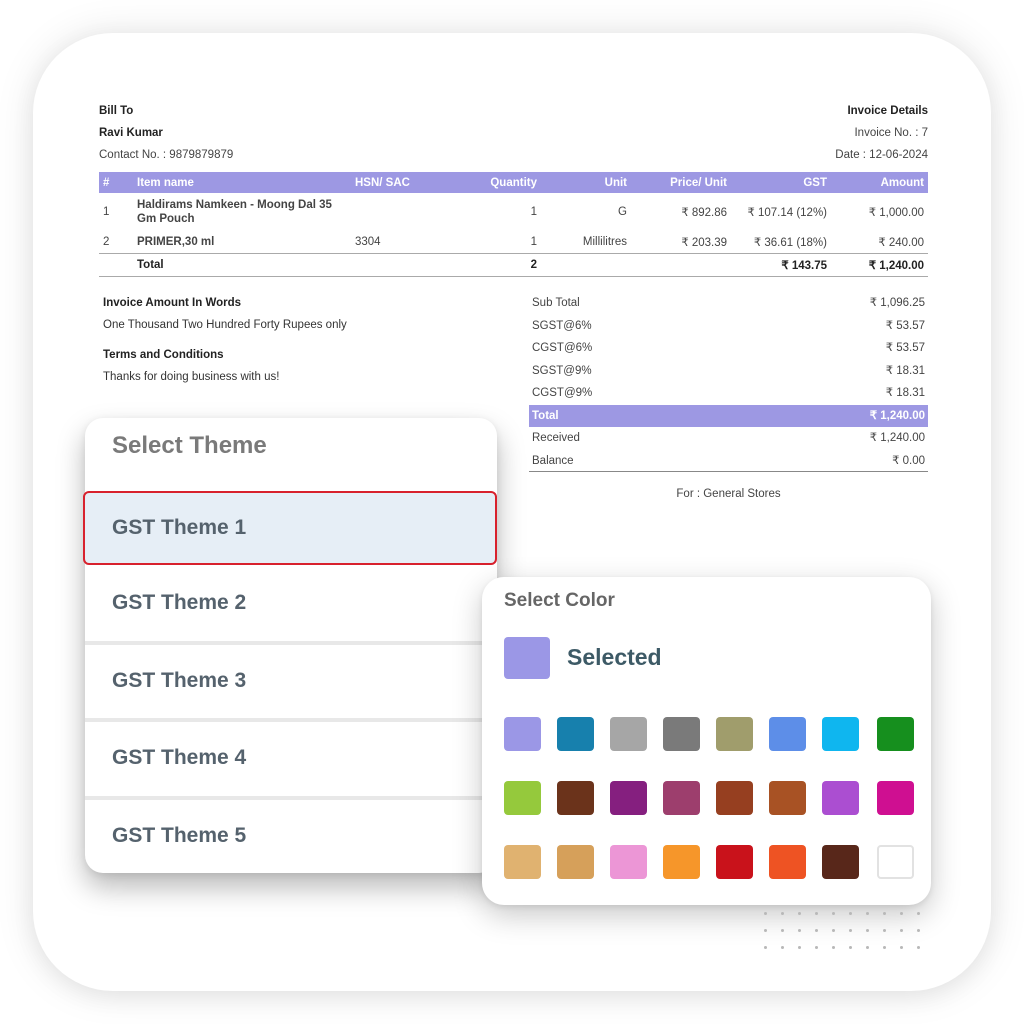 This screenshot has height=1024, width=1024. I want to click on invoice-details-label: Invoice Details, so click(887, 111).